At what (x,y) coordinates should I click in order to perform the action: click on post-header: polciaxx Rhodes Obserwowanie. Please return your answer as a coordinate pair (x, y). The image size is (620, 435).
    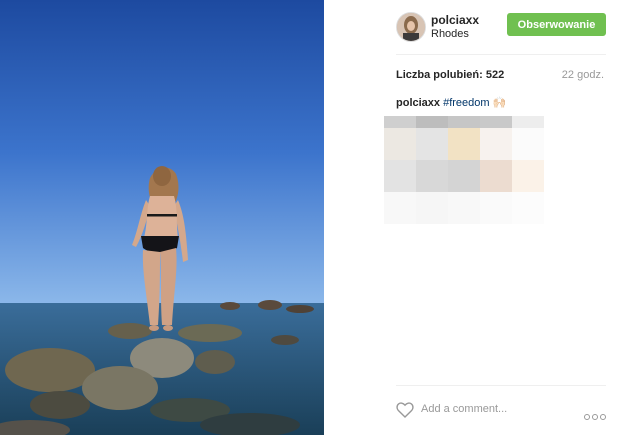
    Looking at the image, I should click on (501, 27).